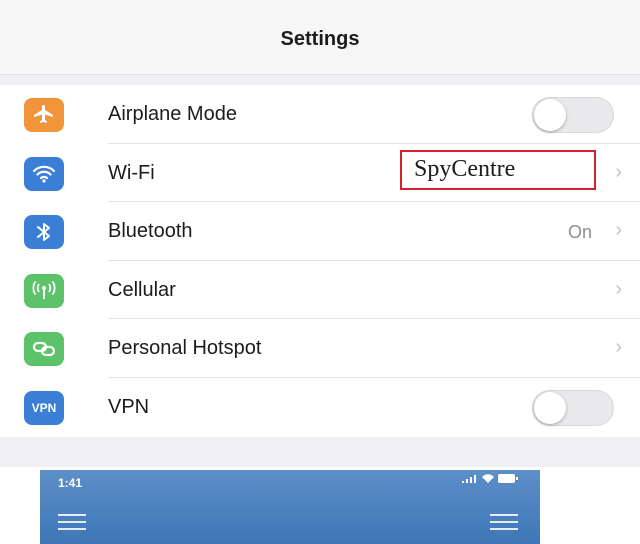 This screenshot has height=544, width=640. I want to click on list-menu-icon, so click(504, 524).